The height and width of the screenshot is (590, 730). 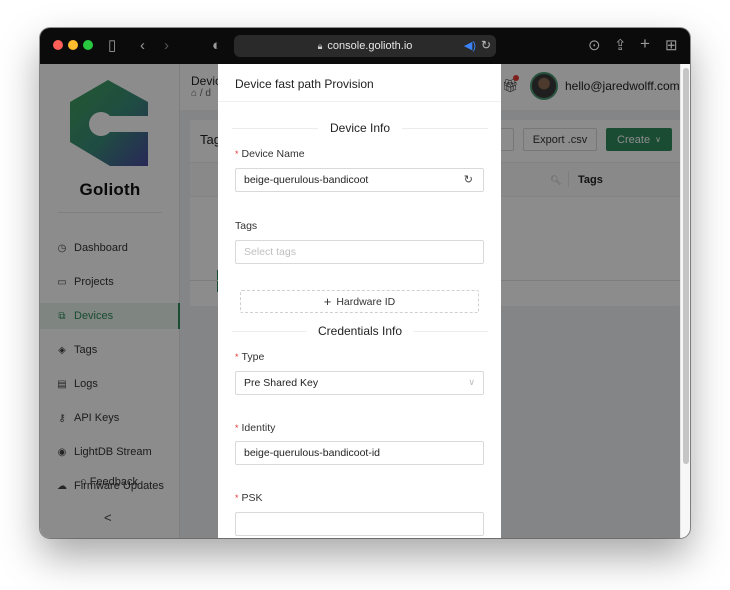 What do you see at coordinates (594, 46) in the screenshot?
I see `downloads-icon: ⊙` at bounding box center [594, 46].